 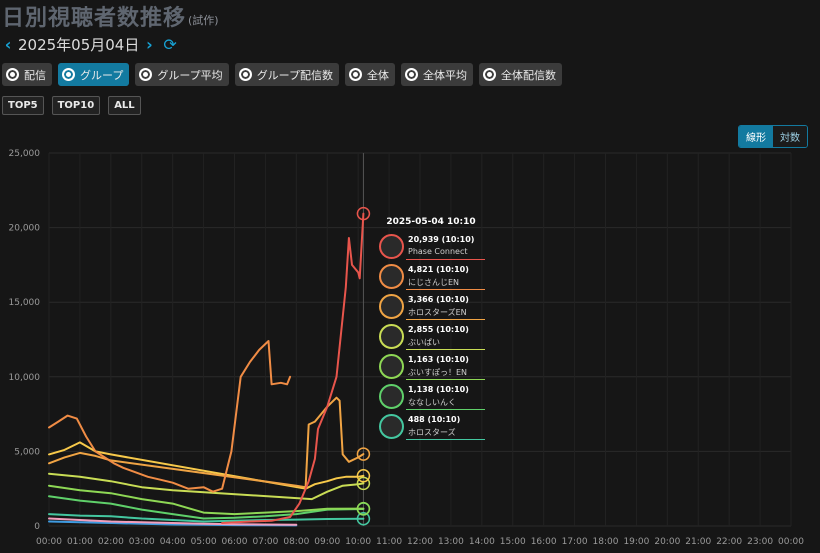 I want to click on chevron-right-icon: ›, so click(x=149, y=44).